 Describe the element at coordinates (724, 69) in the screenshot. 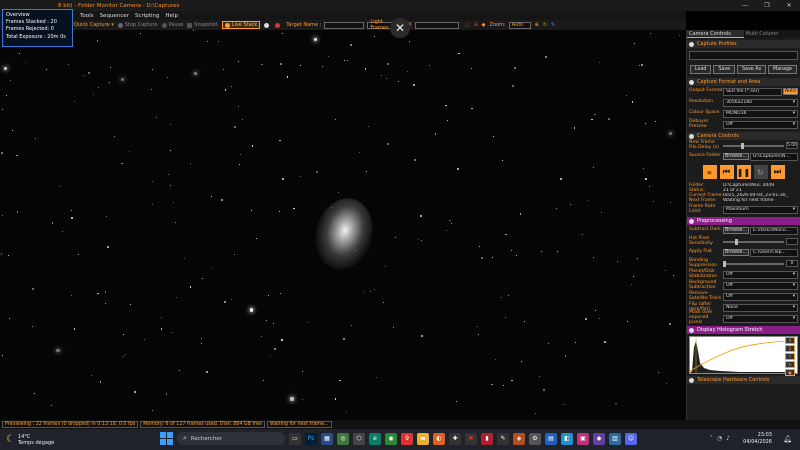

I see `save-button: Save` at that location.